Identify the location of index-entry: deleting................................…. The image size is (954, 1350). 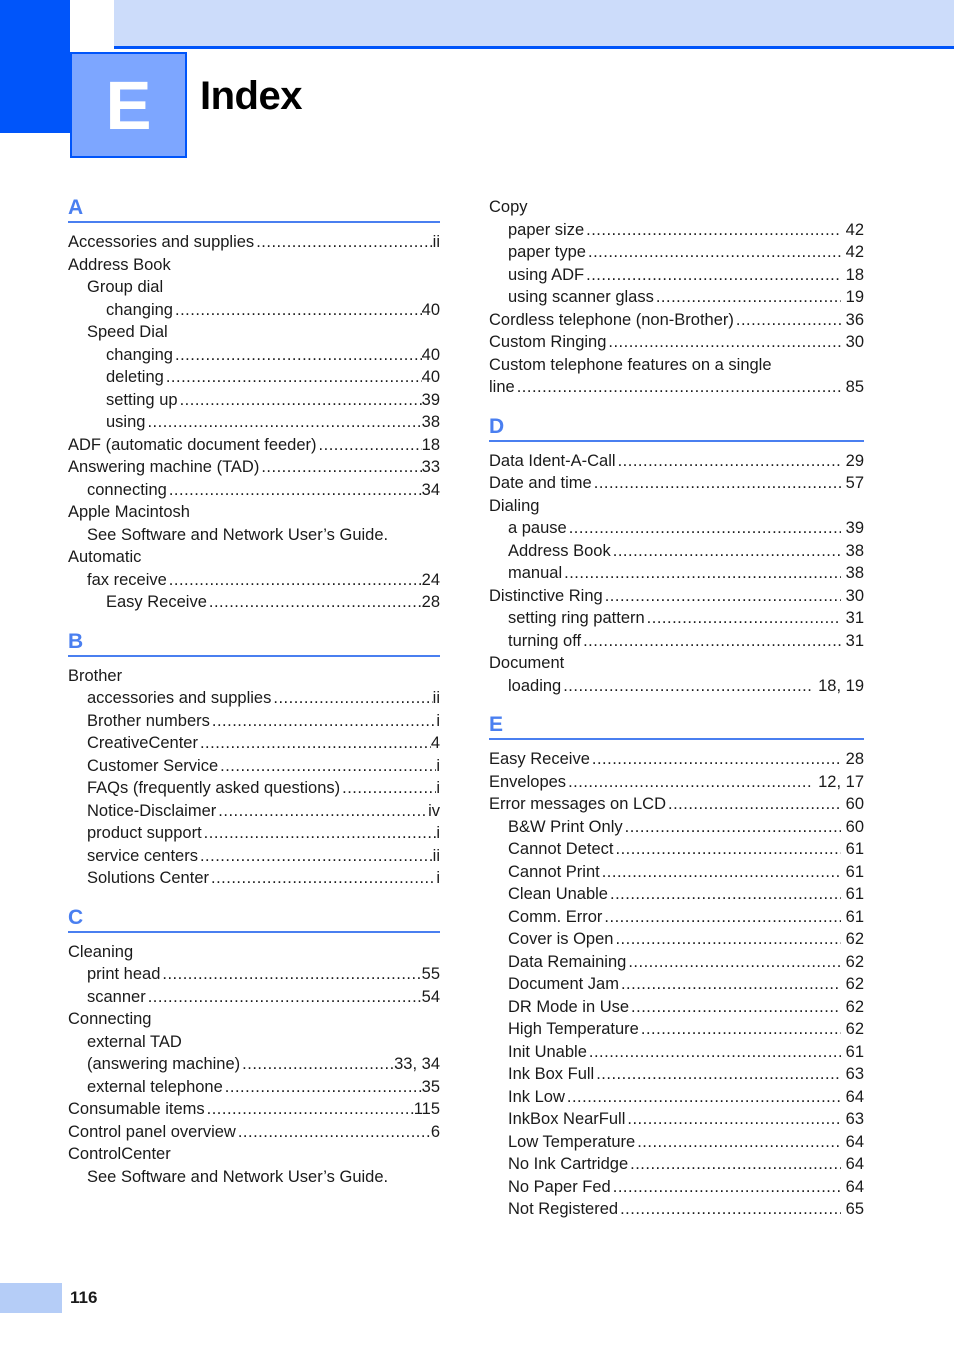
(254, 377).